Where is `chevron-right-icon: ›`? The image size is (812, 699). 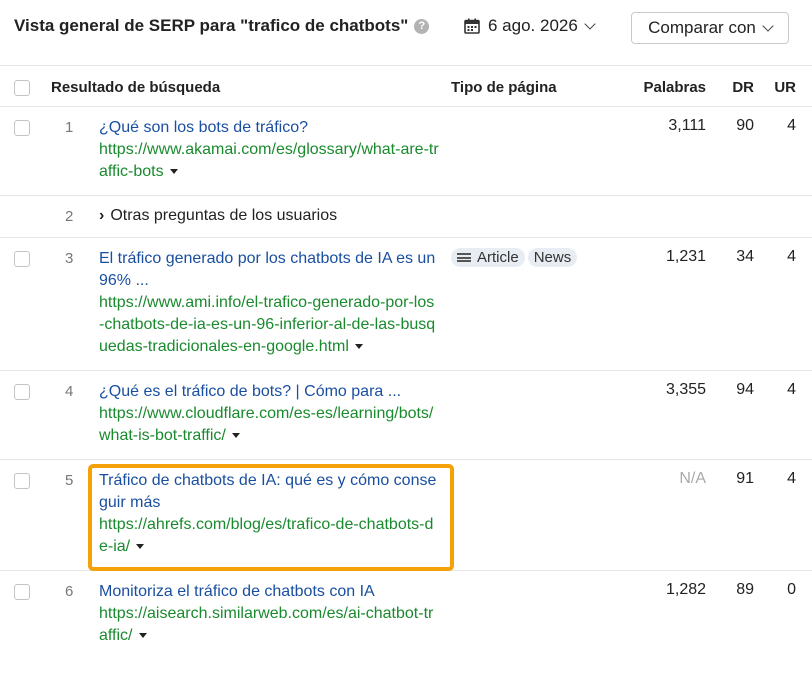 chevron-right-icon: › is located at coordinates (102, 215).